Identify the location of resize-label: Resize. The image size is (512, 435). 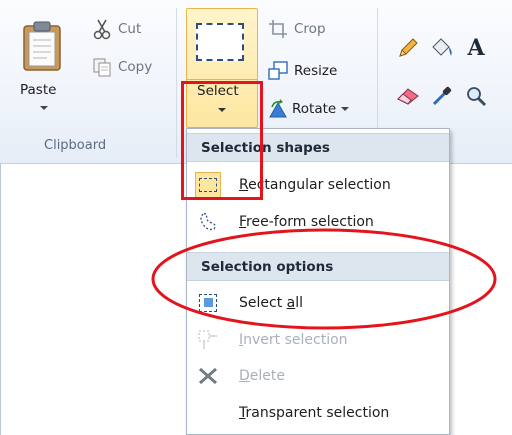
(316, 71).